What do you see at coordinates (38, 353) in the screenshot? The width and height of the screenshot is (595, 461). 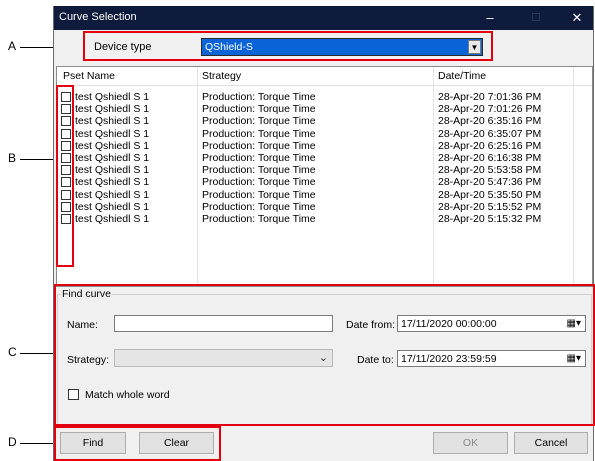 I see `callout-c-line` at bounding box center [38, 353].